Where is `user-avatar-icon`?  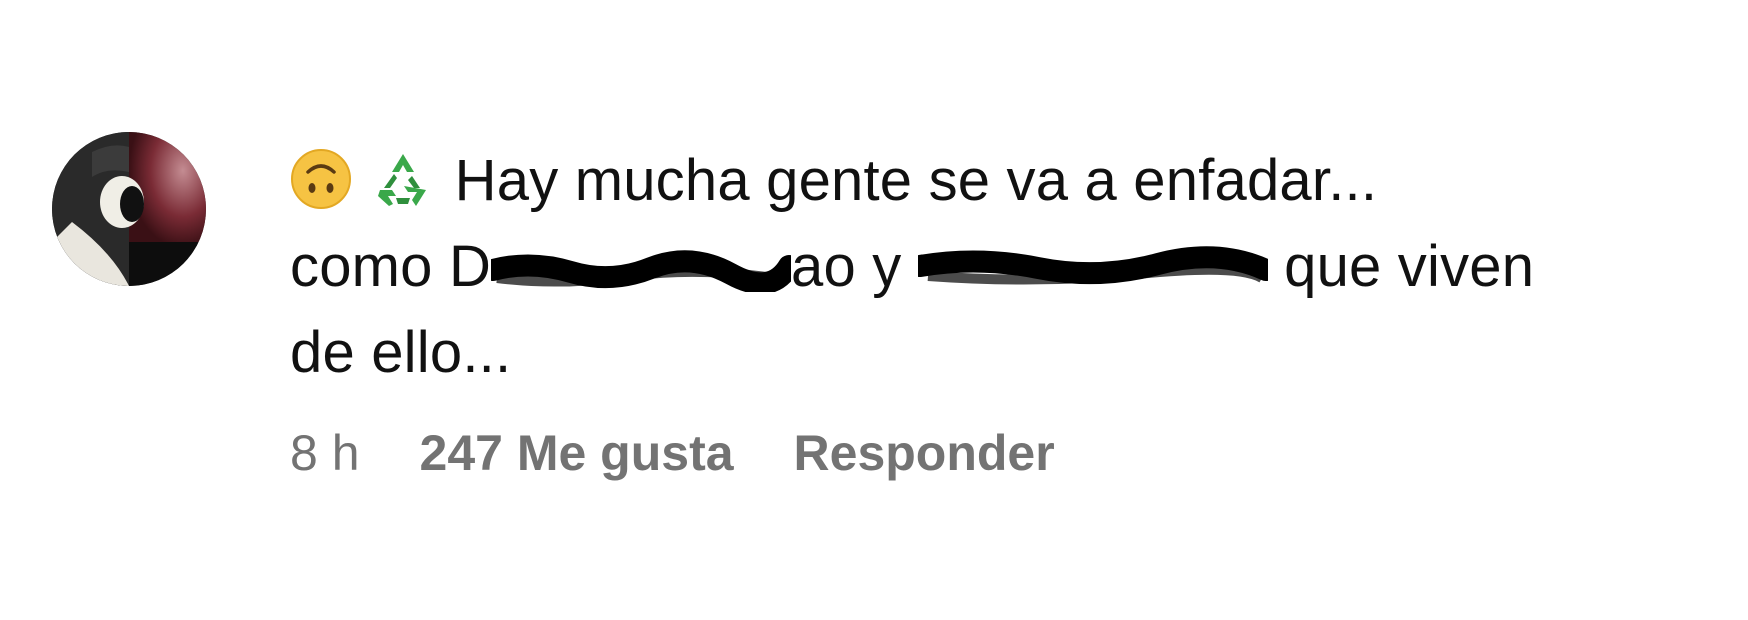 user-avatar-icon is located at coordinates (129, 209).